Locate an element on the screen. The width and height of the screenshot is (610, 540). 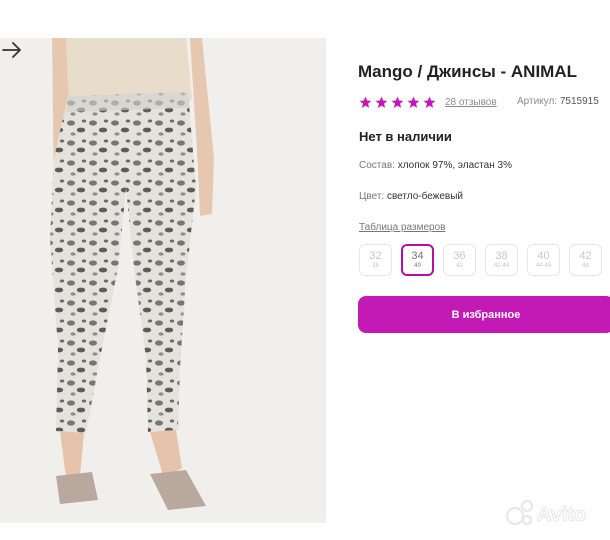
size-number: 42 is located at coordinates (585, 256).